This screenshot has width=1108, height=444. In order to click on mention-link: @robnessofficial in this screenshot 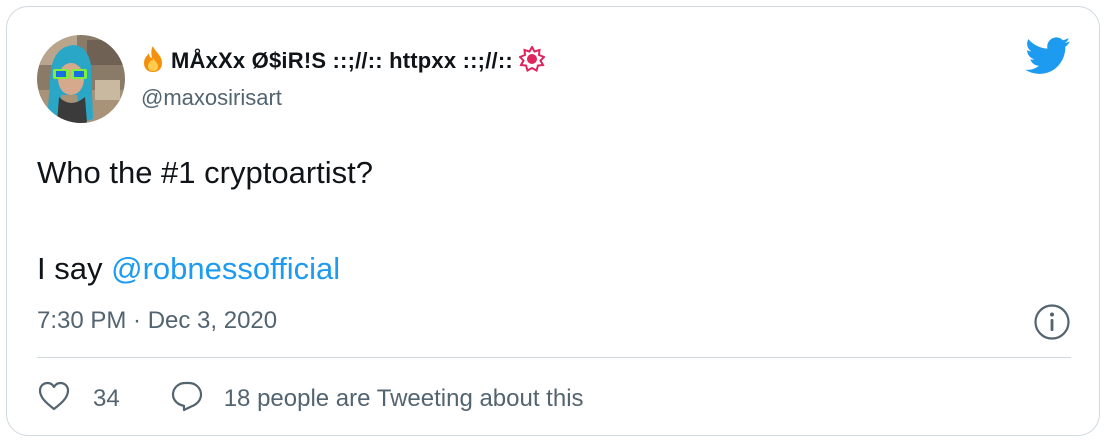, I will do `click(225, 268)`.